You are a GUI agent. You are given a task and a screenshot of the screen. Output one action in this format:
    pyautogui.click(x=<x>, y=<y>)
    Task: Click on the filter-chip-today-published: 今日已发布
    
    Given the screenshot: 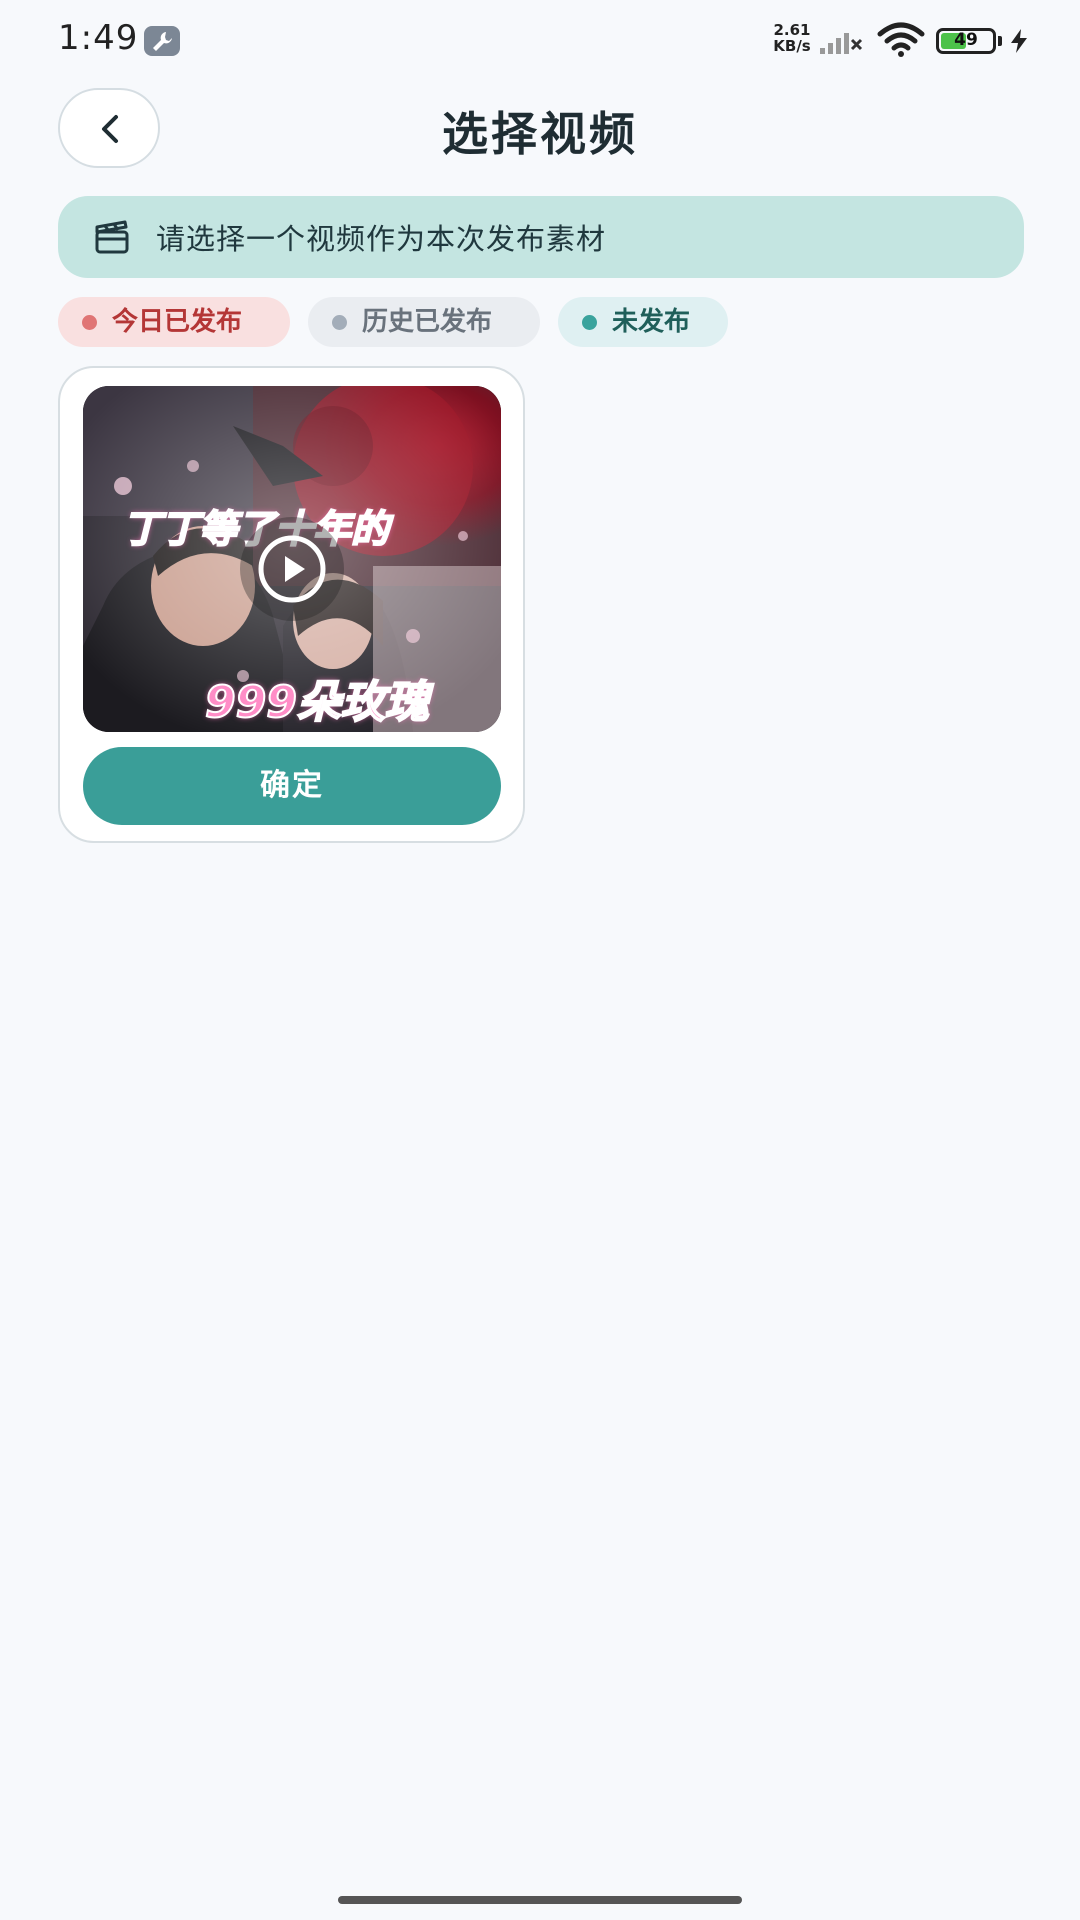 What is the action you would take?
    pyautogui.click(x=174, y=322)
    